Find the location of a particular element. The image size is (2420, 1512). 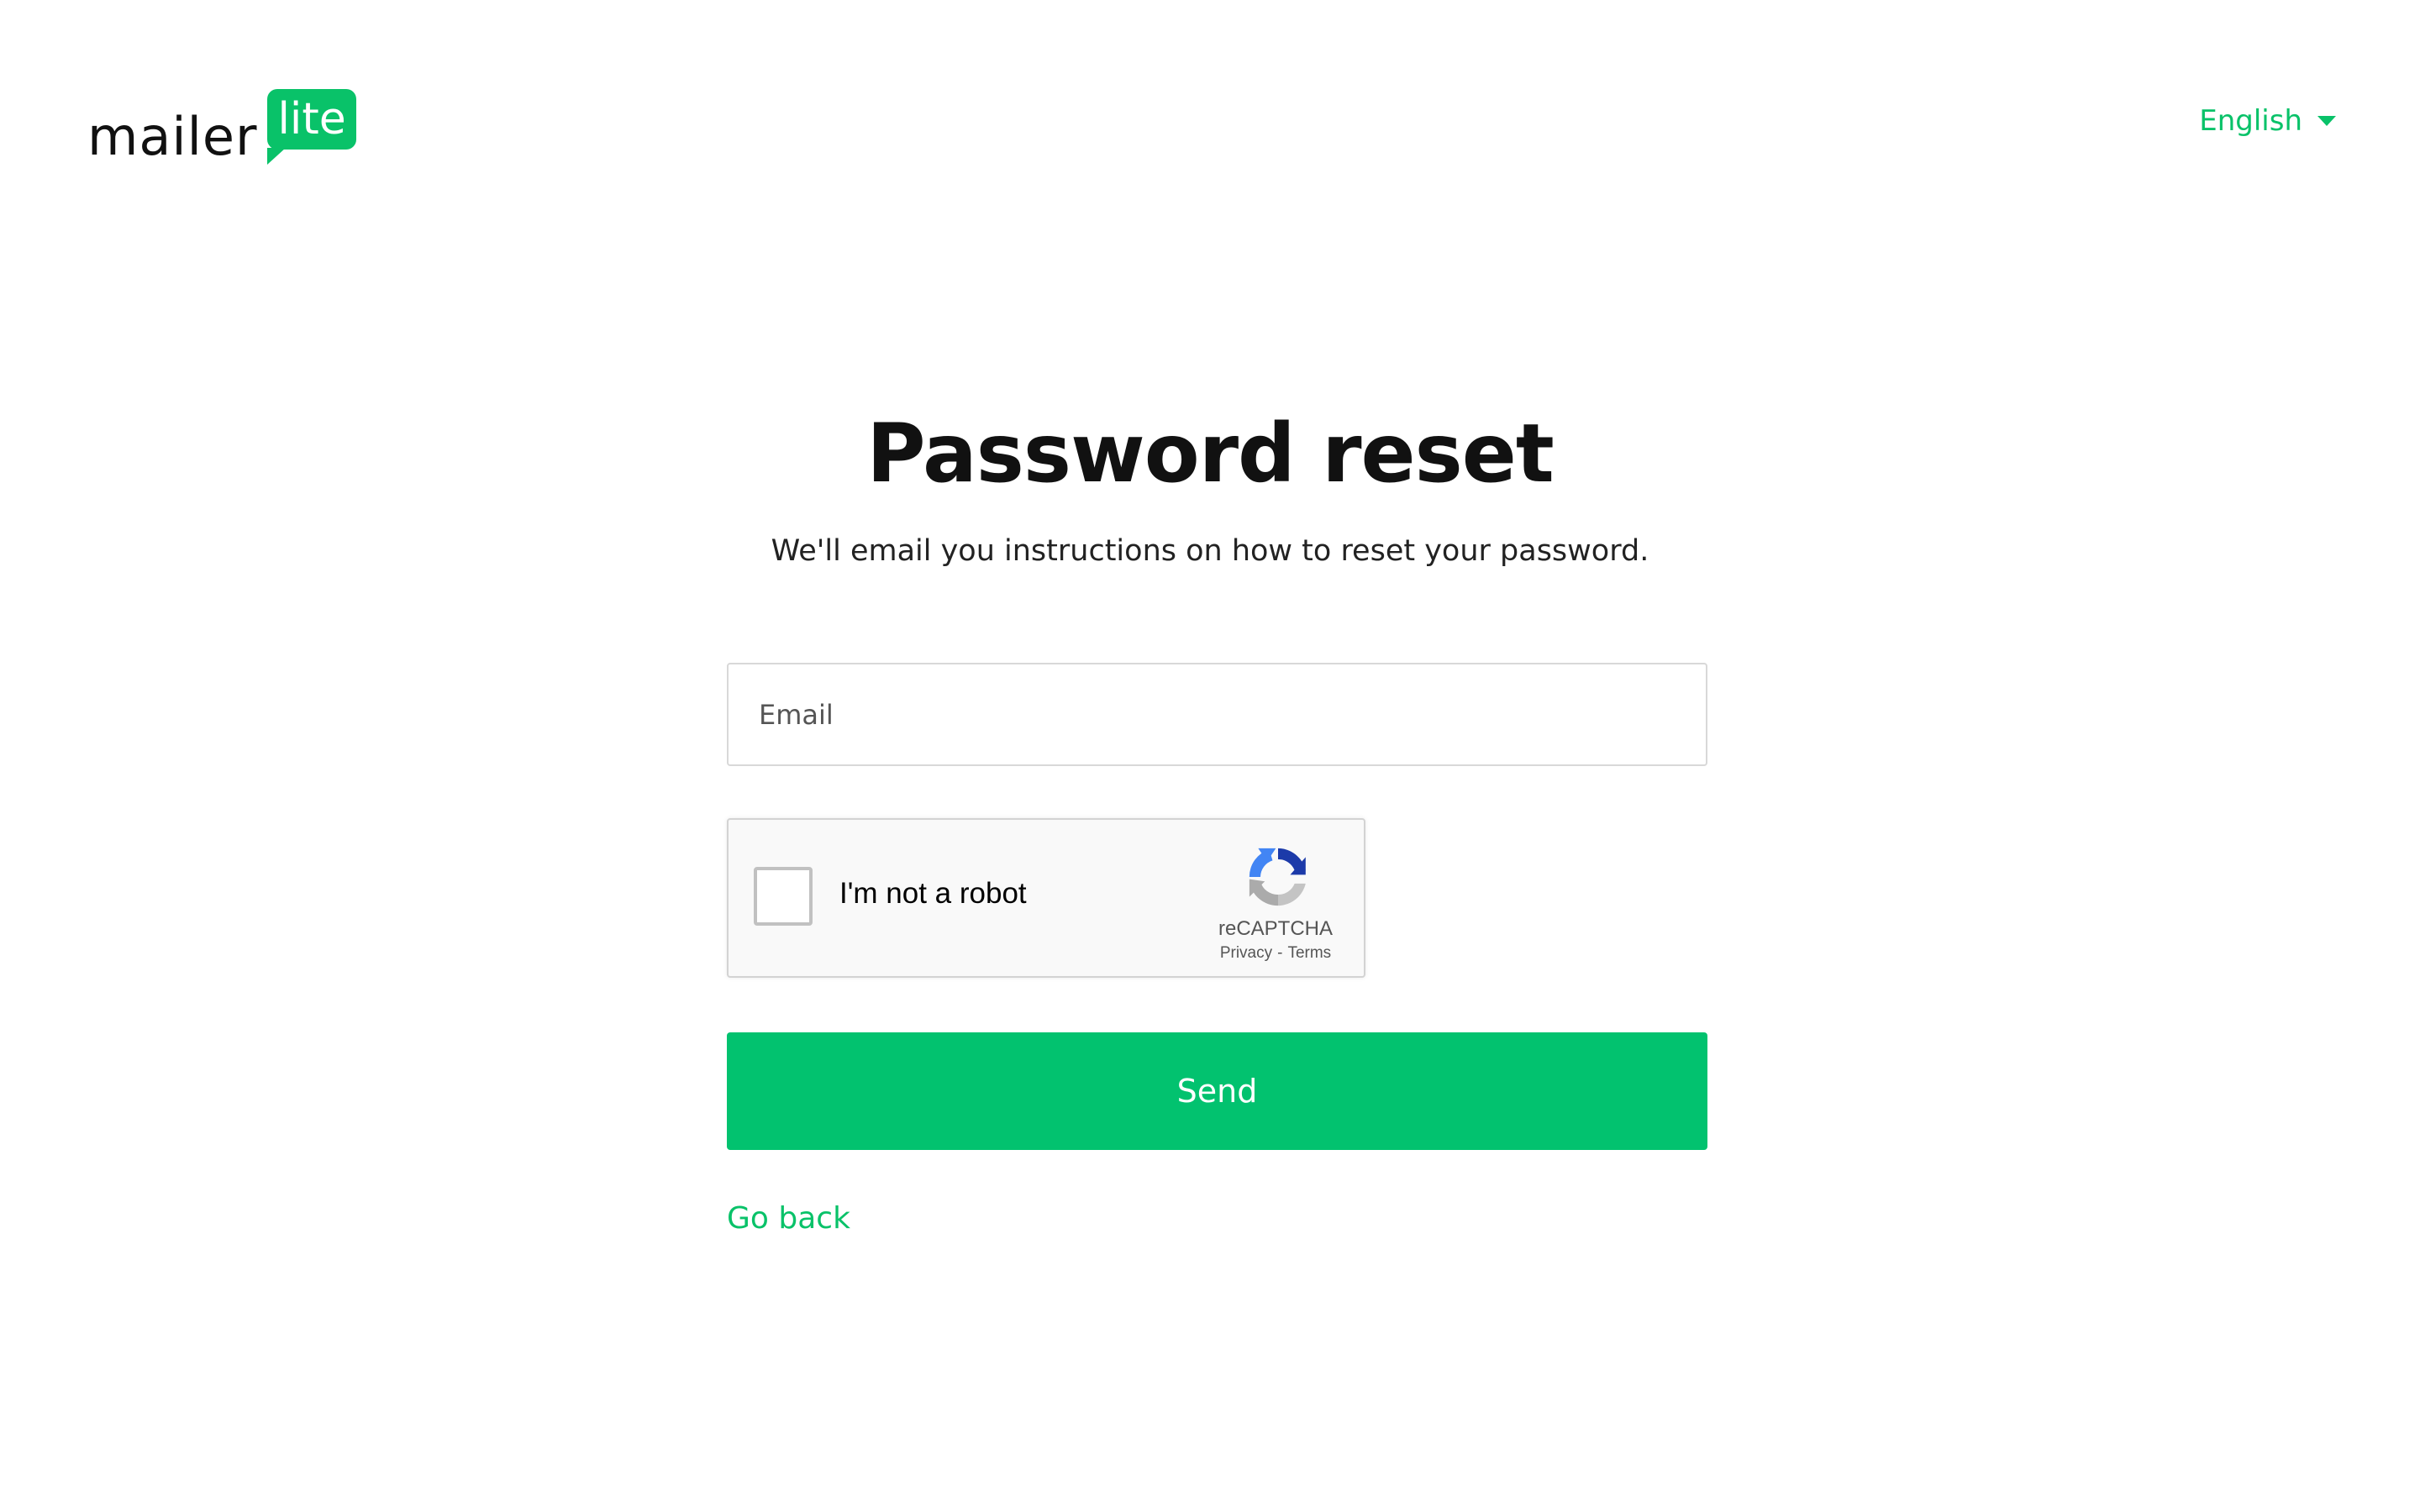

recaptcha-privacy-link: Privacy is located at coordinates (1246, 953).